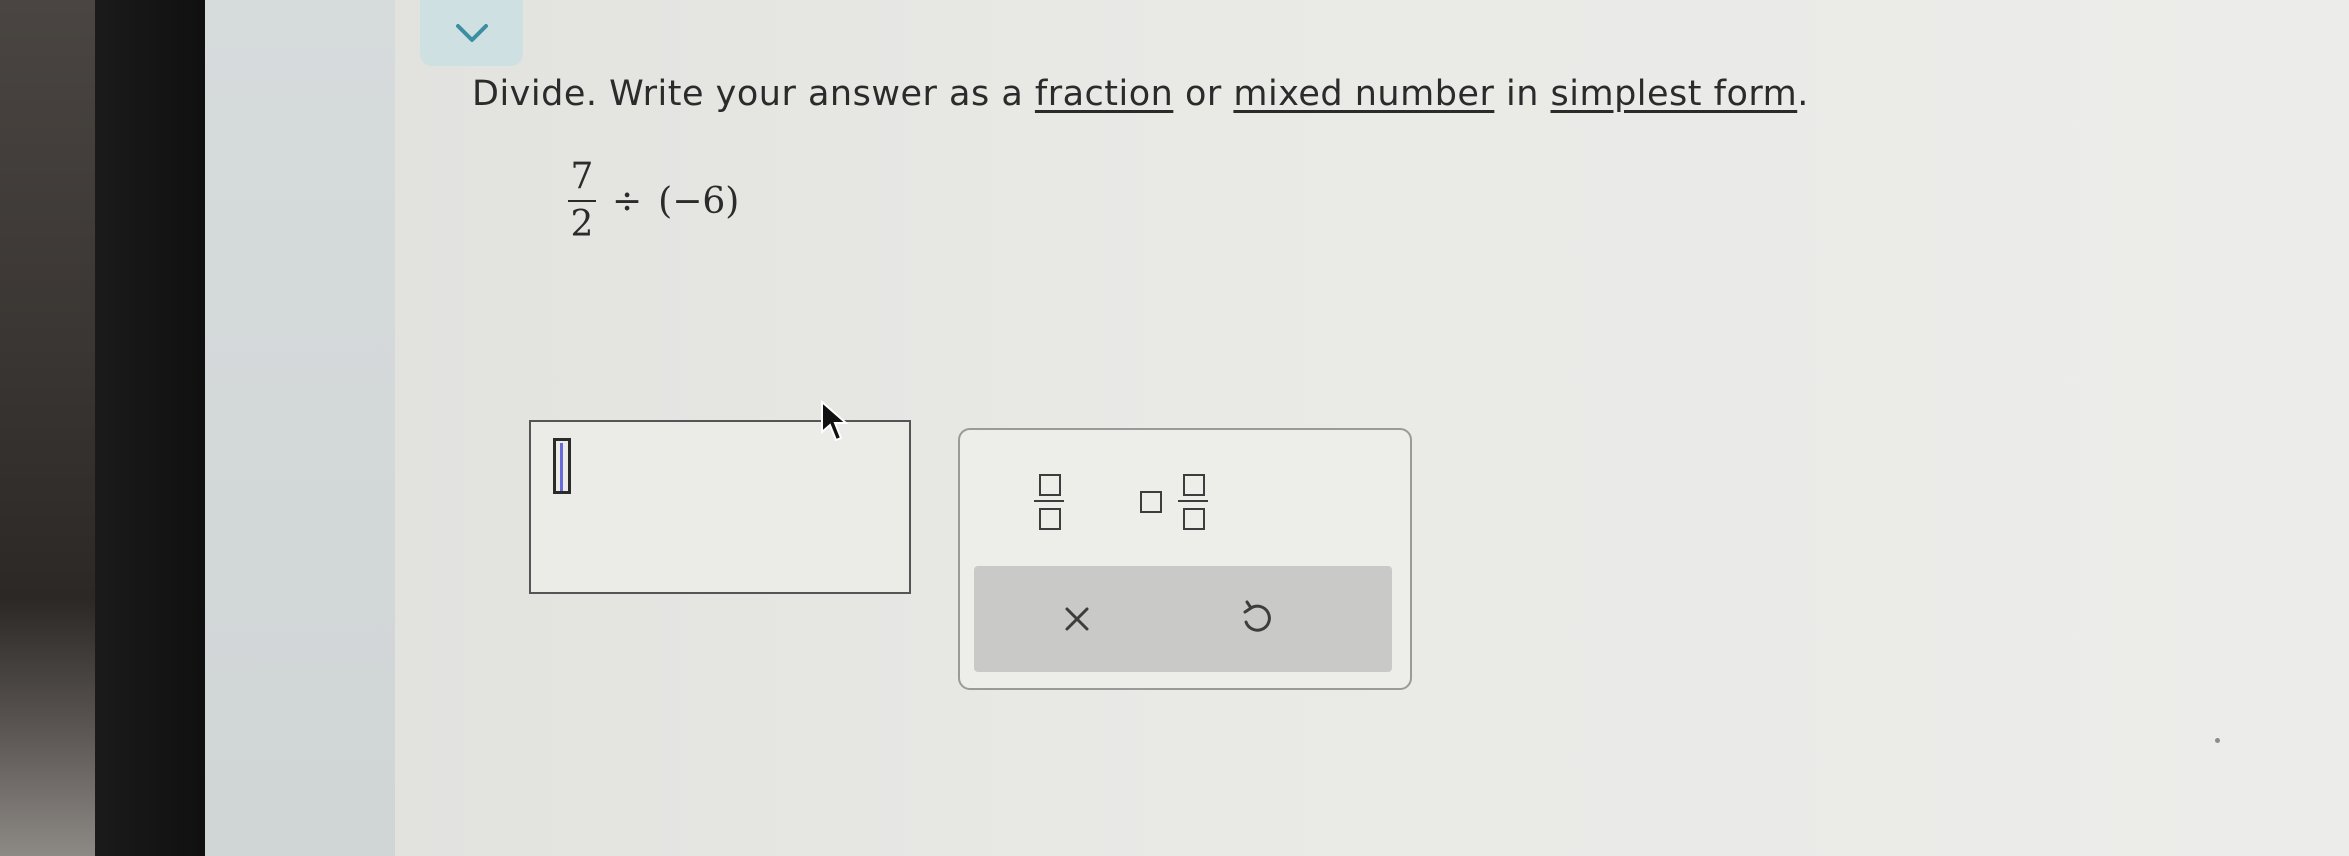  What do you see at coordinates (1183, 619) in the screenshot?
I see `keypad-action-bar` at bounding box center [1183, 619].